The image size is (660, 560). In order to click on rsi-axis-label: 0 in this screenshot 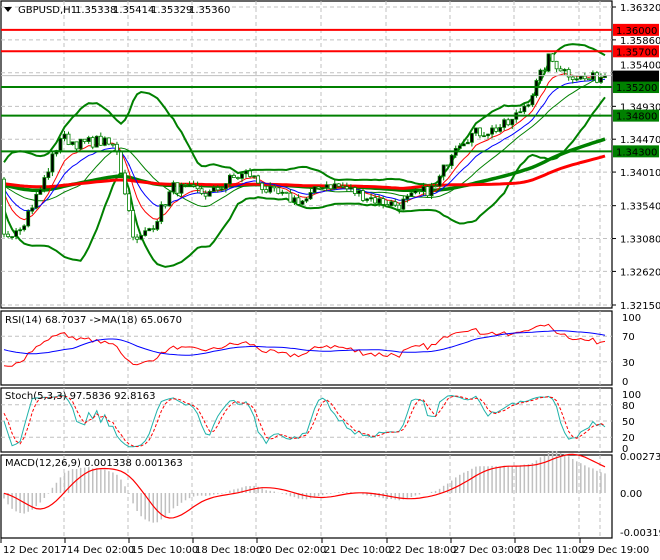, I will do `click(625, 382)`.